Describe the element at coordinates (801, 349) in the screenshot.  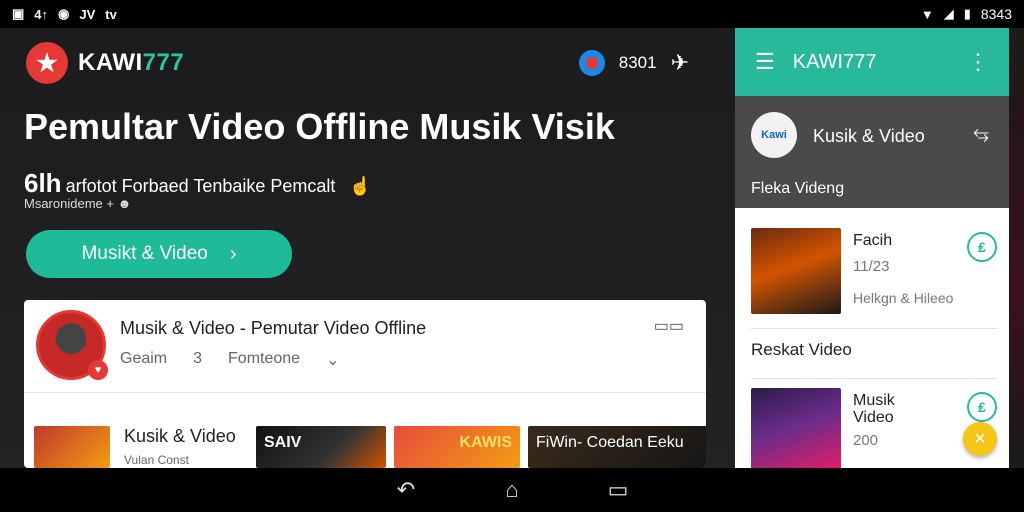
I see `recent-label: Reskat Video` at that location.